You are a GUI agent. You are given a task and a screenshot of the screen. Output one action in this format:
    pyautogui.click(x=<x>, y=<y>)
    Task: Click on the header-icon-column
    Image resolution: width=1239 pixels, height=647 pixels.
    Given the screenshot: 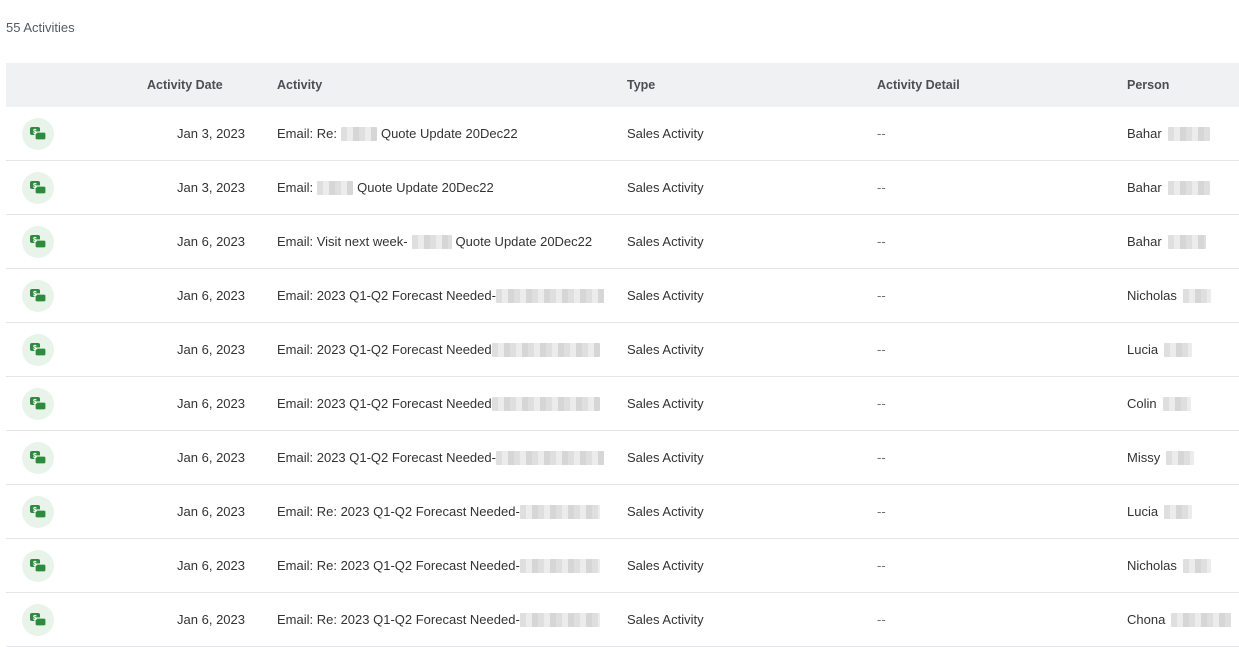 What is the action you would take?
    pyautogui.click(x=37, y=85)
    